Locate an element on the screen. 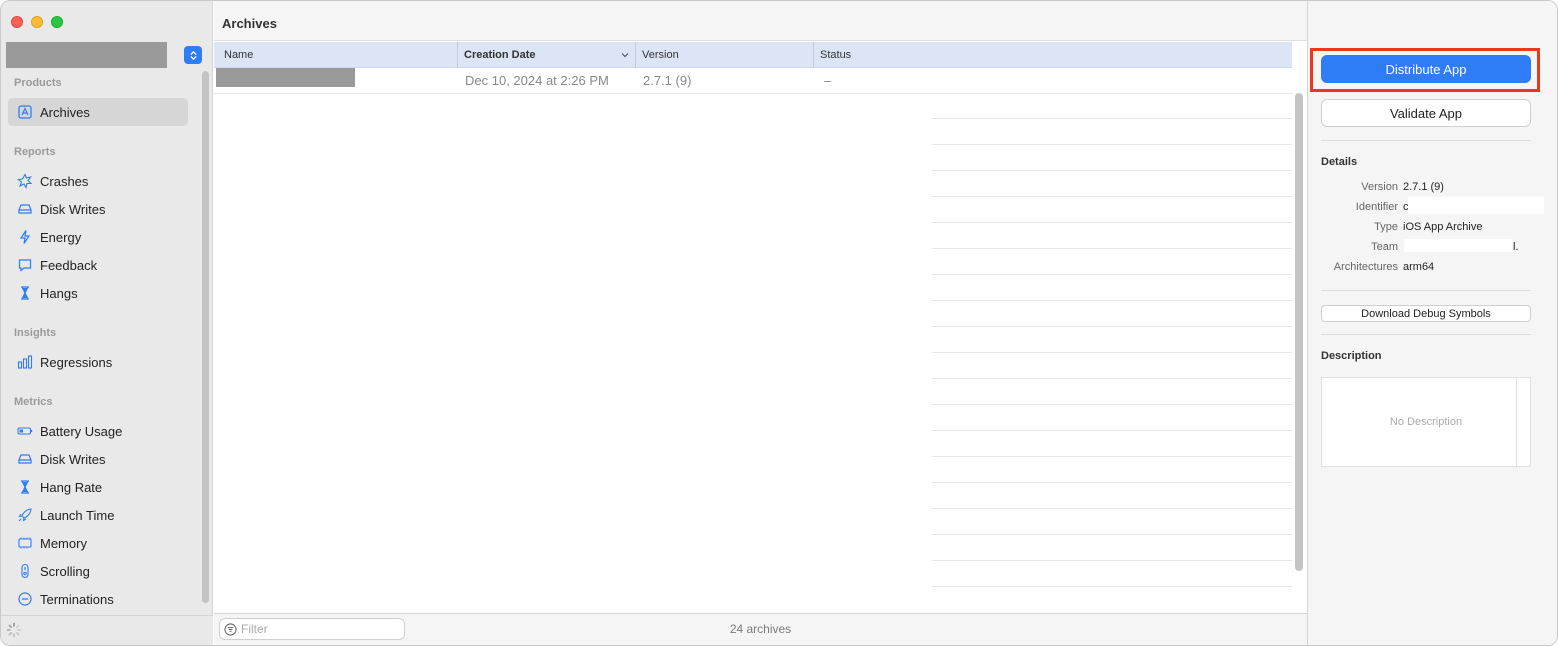 The height and width of the screenshot is (646, 1558). minus-circle-icon is located at coordinates (25, 599).